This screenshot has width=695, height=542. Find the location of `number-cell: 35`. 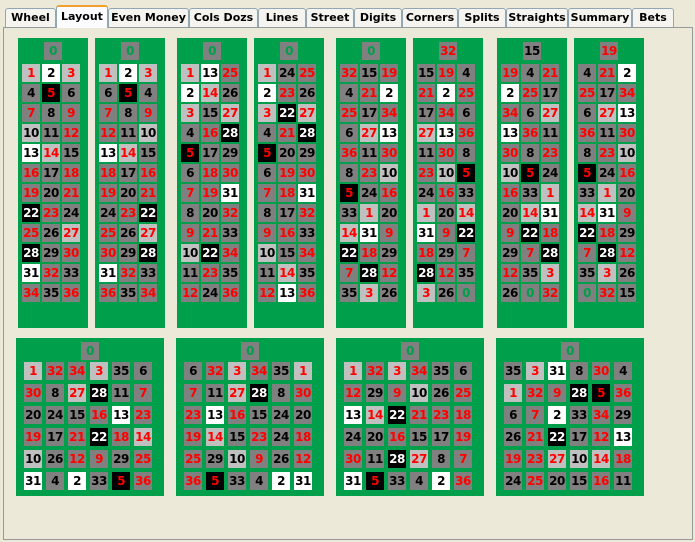

number-cell: 35 is located at coordinates (281, 371).